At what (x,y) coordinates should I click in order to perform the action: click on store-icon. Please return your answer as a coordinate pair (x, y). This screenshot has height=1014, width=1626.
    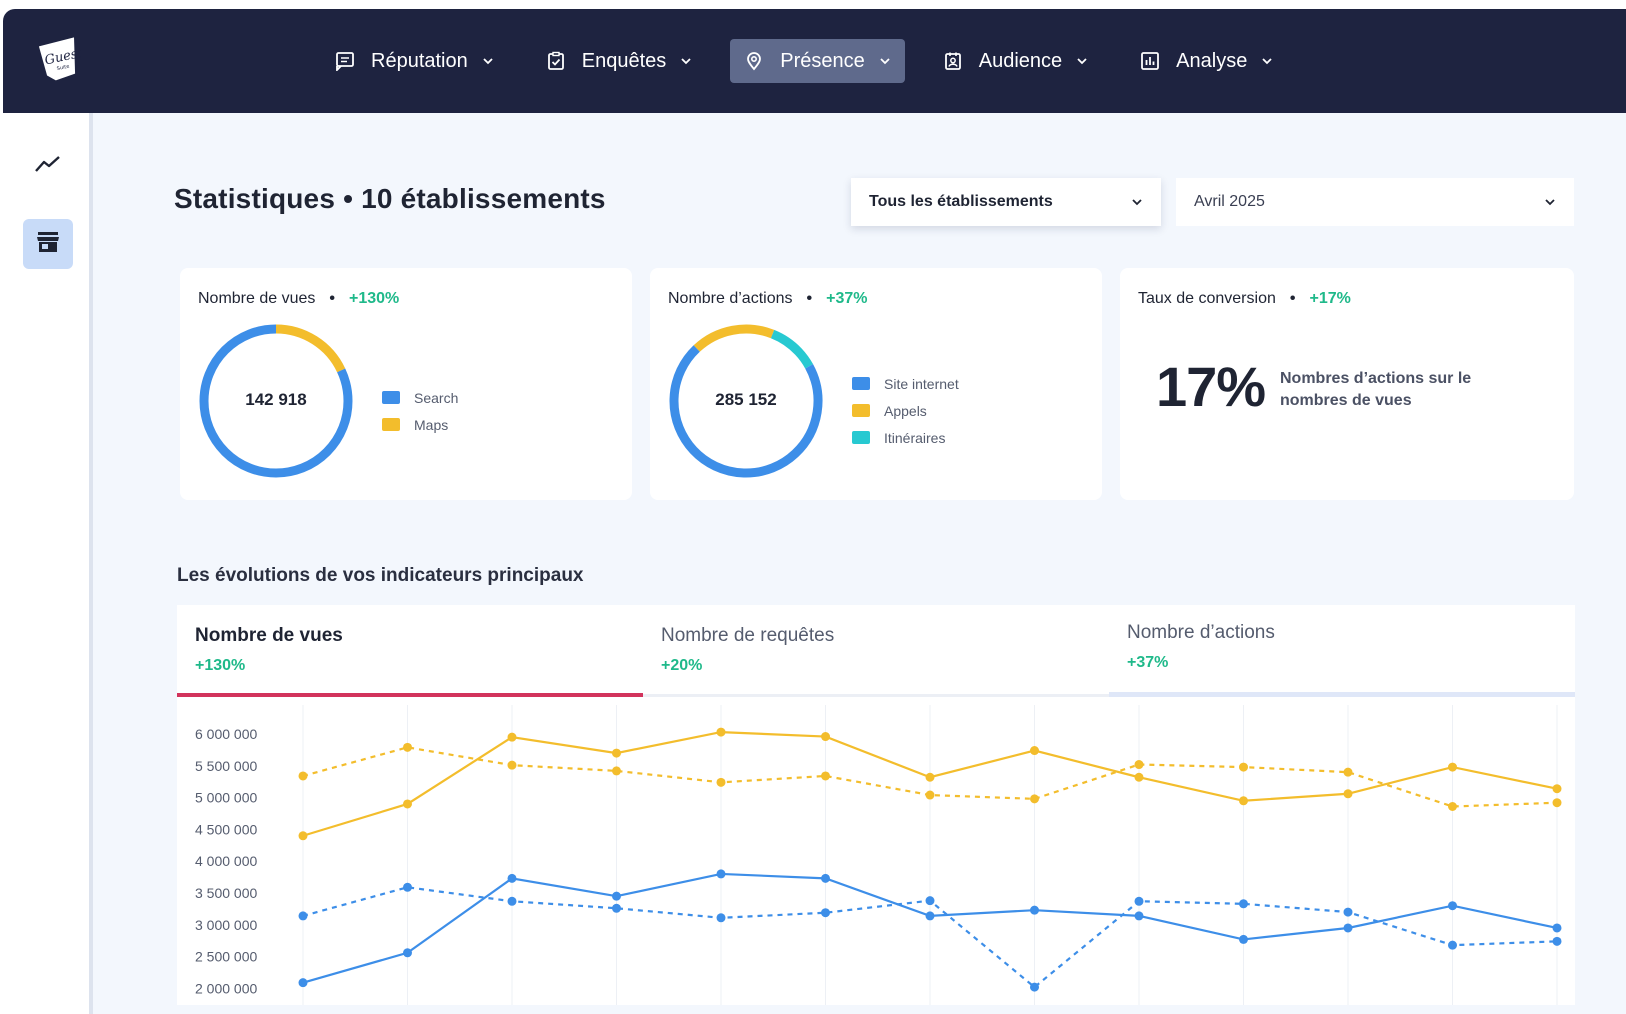
    Looking at the image, I should click on (48, 244).